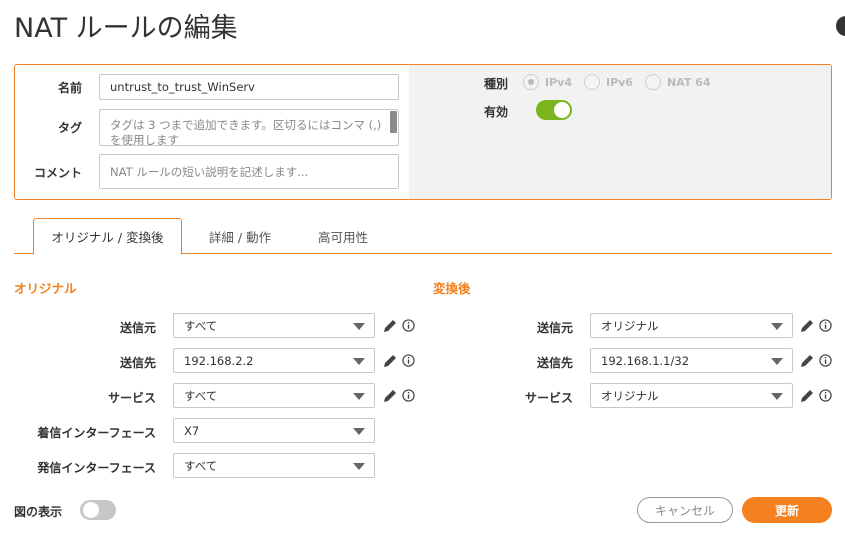  What do you see at coordinates (343, 236) in the screenshot?
I see `tab-high-availability: 高可用性` at bounding box center [343, 236].